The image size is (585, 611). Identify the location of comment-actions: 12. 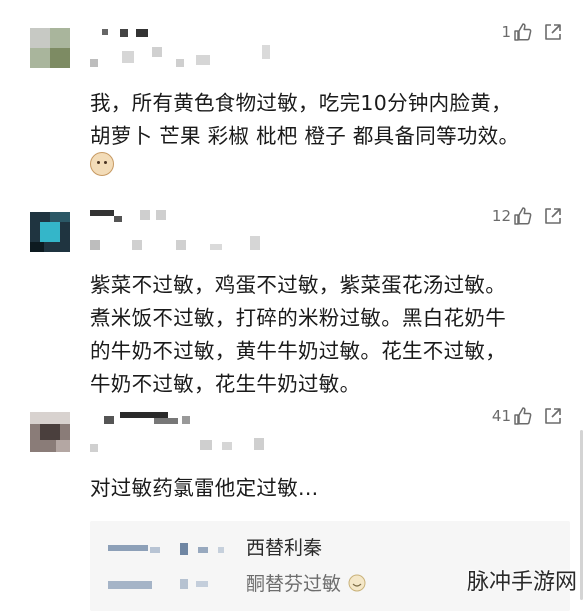
(527, 216).